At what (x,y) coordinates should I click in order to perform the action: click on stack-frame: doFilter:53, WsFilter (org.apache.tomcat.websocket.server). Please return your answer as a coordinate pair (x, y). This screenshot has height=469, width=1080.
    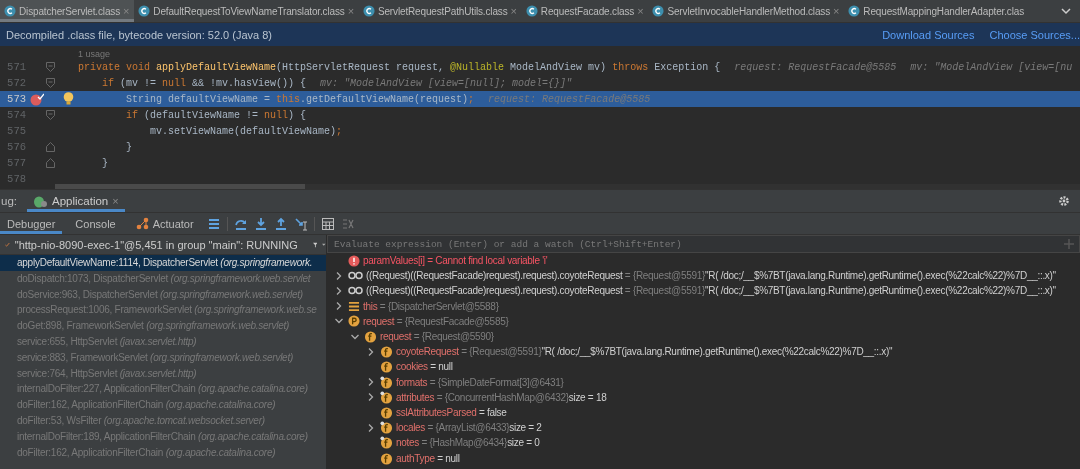
    Looking at the image, I should click on (163, 420).